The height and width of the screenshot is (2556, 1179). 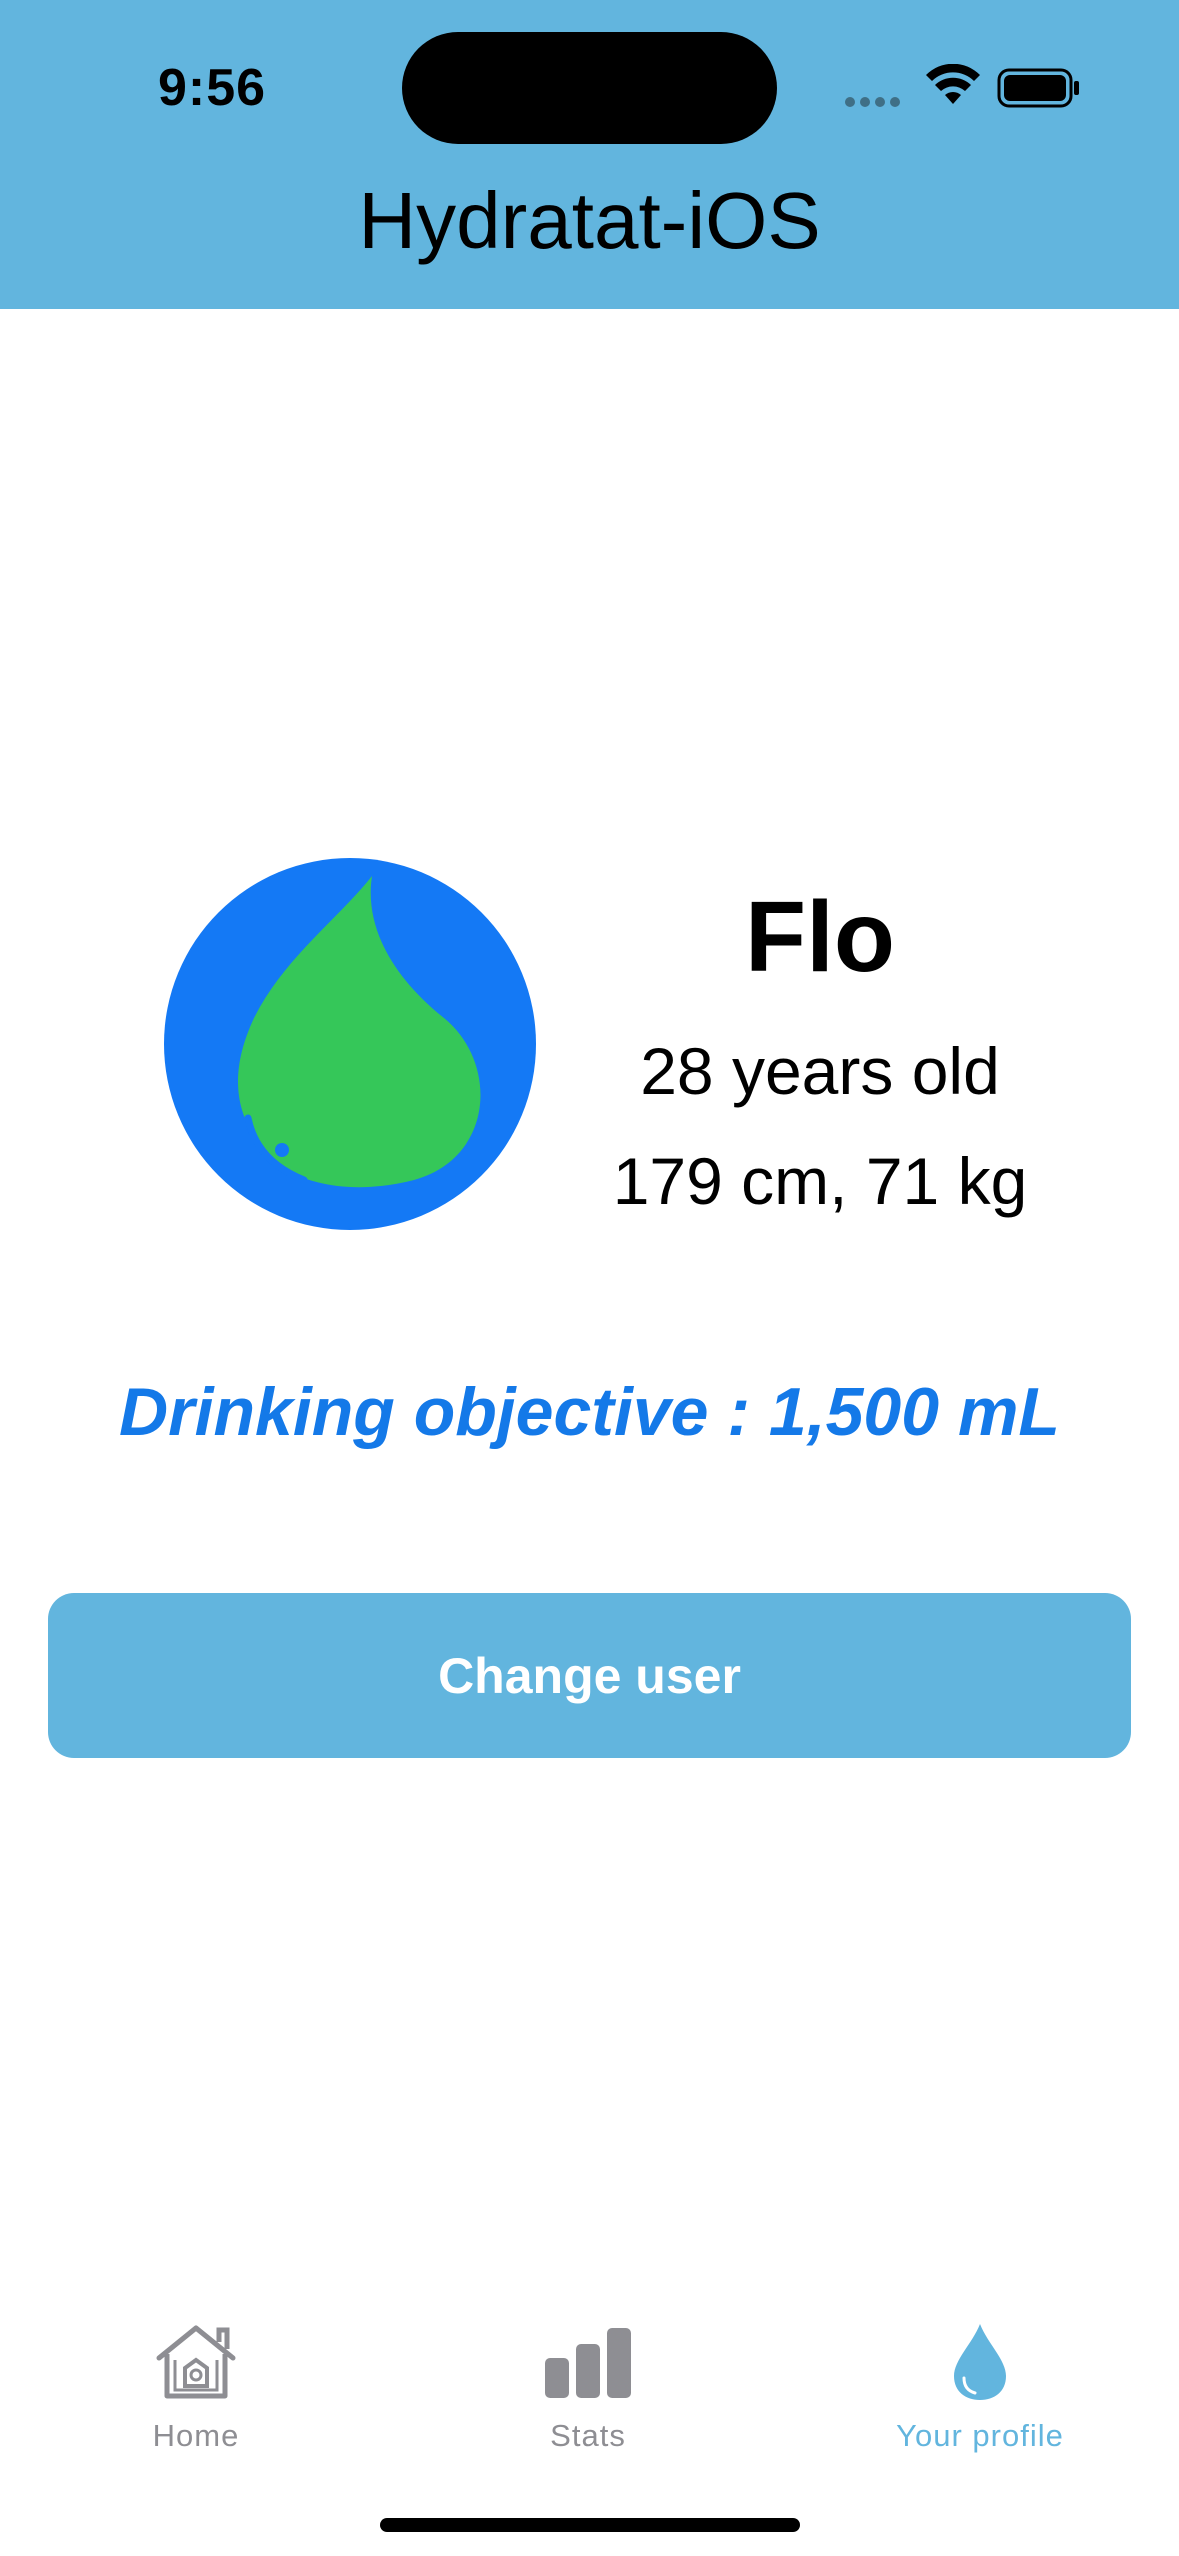 I want to click on home-indicator, so click(x=590, y=2525).